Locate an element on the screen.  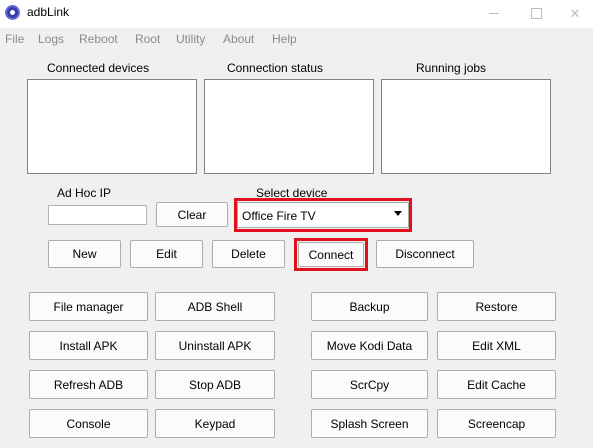
console-button: Console is located at coordinates (88, 423).